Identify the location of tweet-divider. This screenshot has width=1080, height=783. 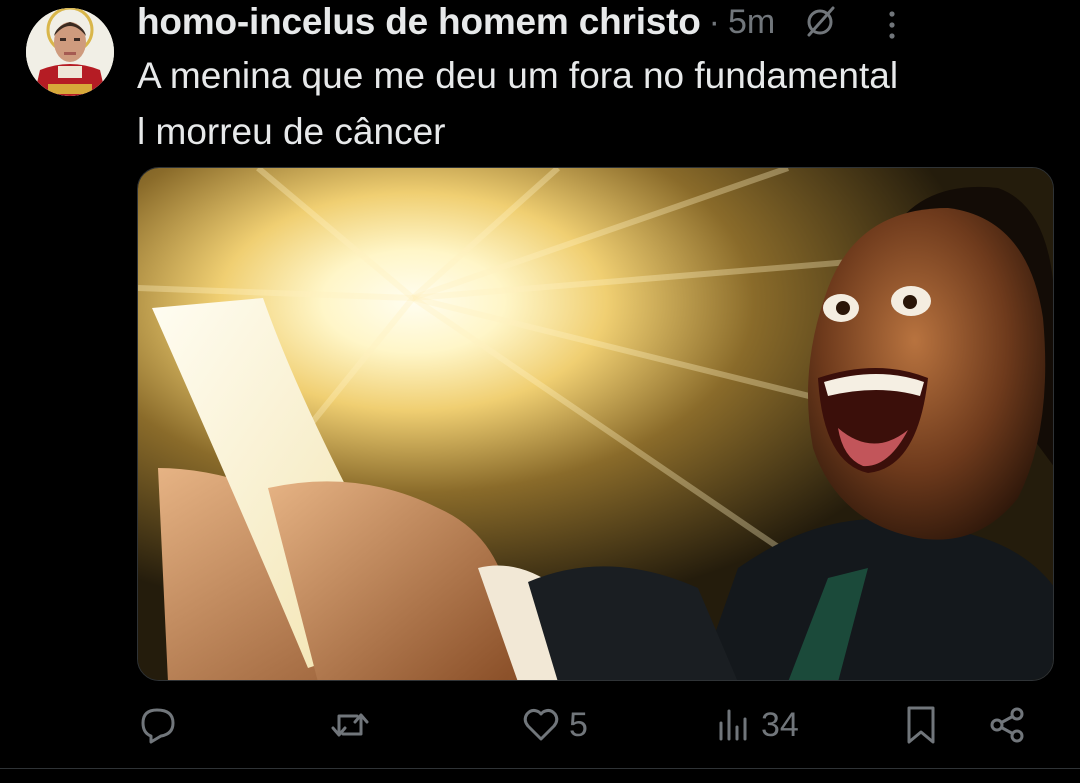
(540, 768).